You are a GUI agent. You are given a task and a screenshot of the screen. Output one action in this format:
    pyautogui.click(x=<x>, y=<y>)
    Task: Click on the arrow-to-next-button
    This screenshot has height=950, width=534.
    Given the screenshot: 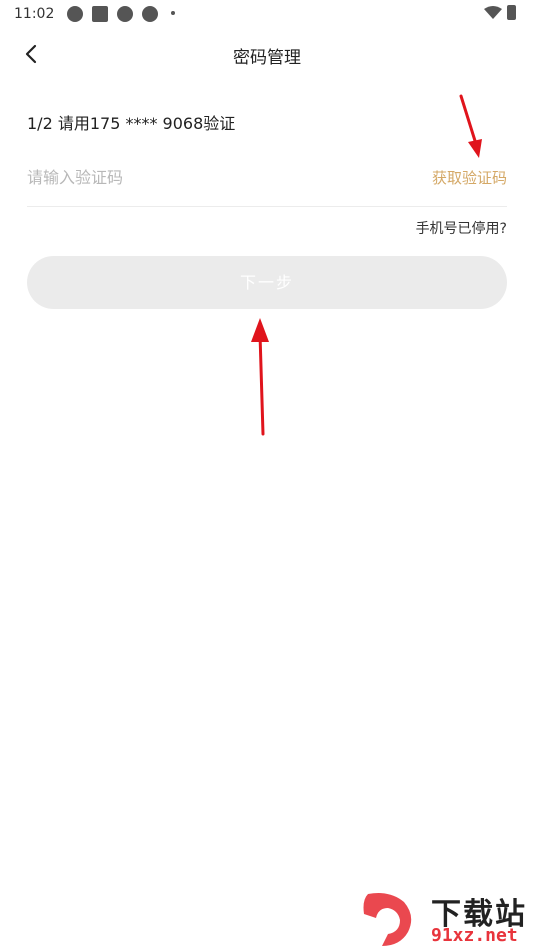 What is the action you would take?
    pyautogui.click(x=260, y=377)
    